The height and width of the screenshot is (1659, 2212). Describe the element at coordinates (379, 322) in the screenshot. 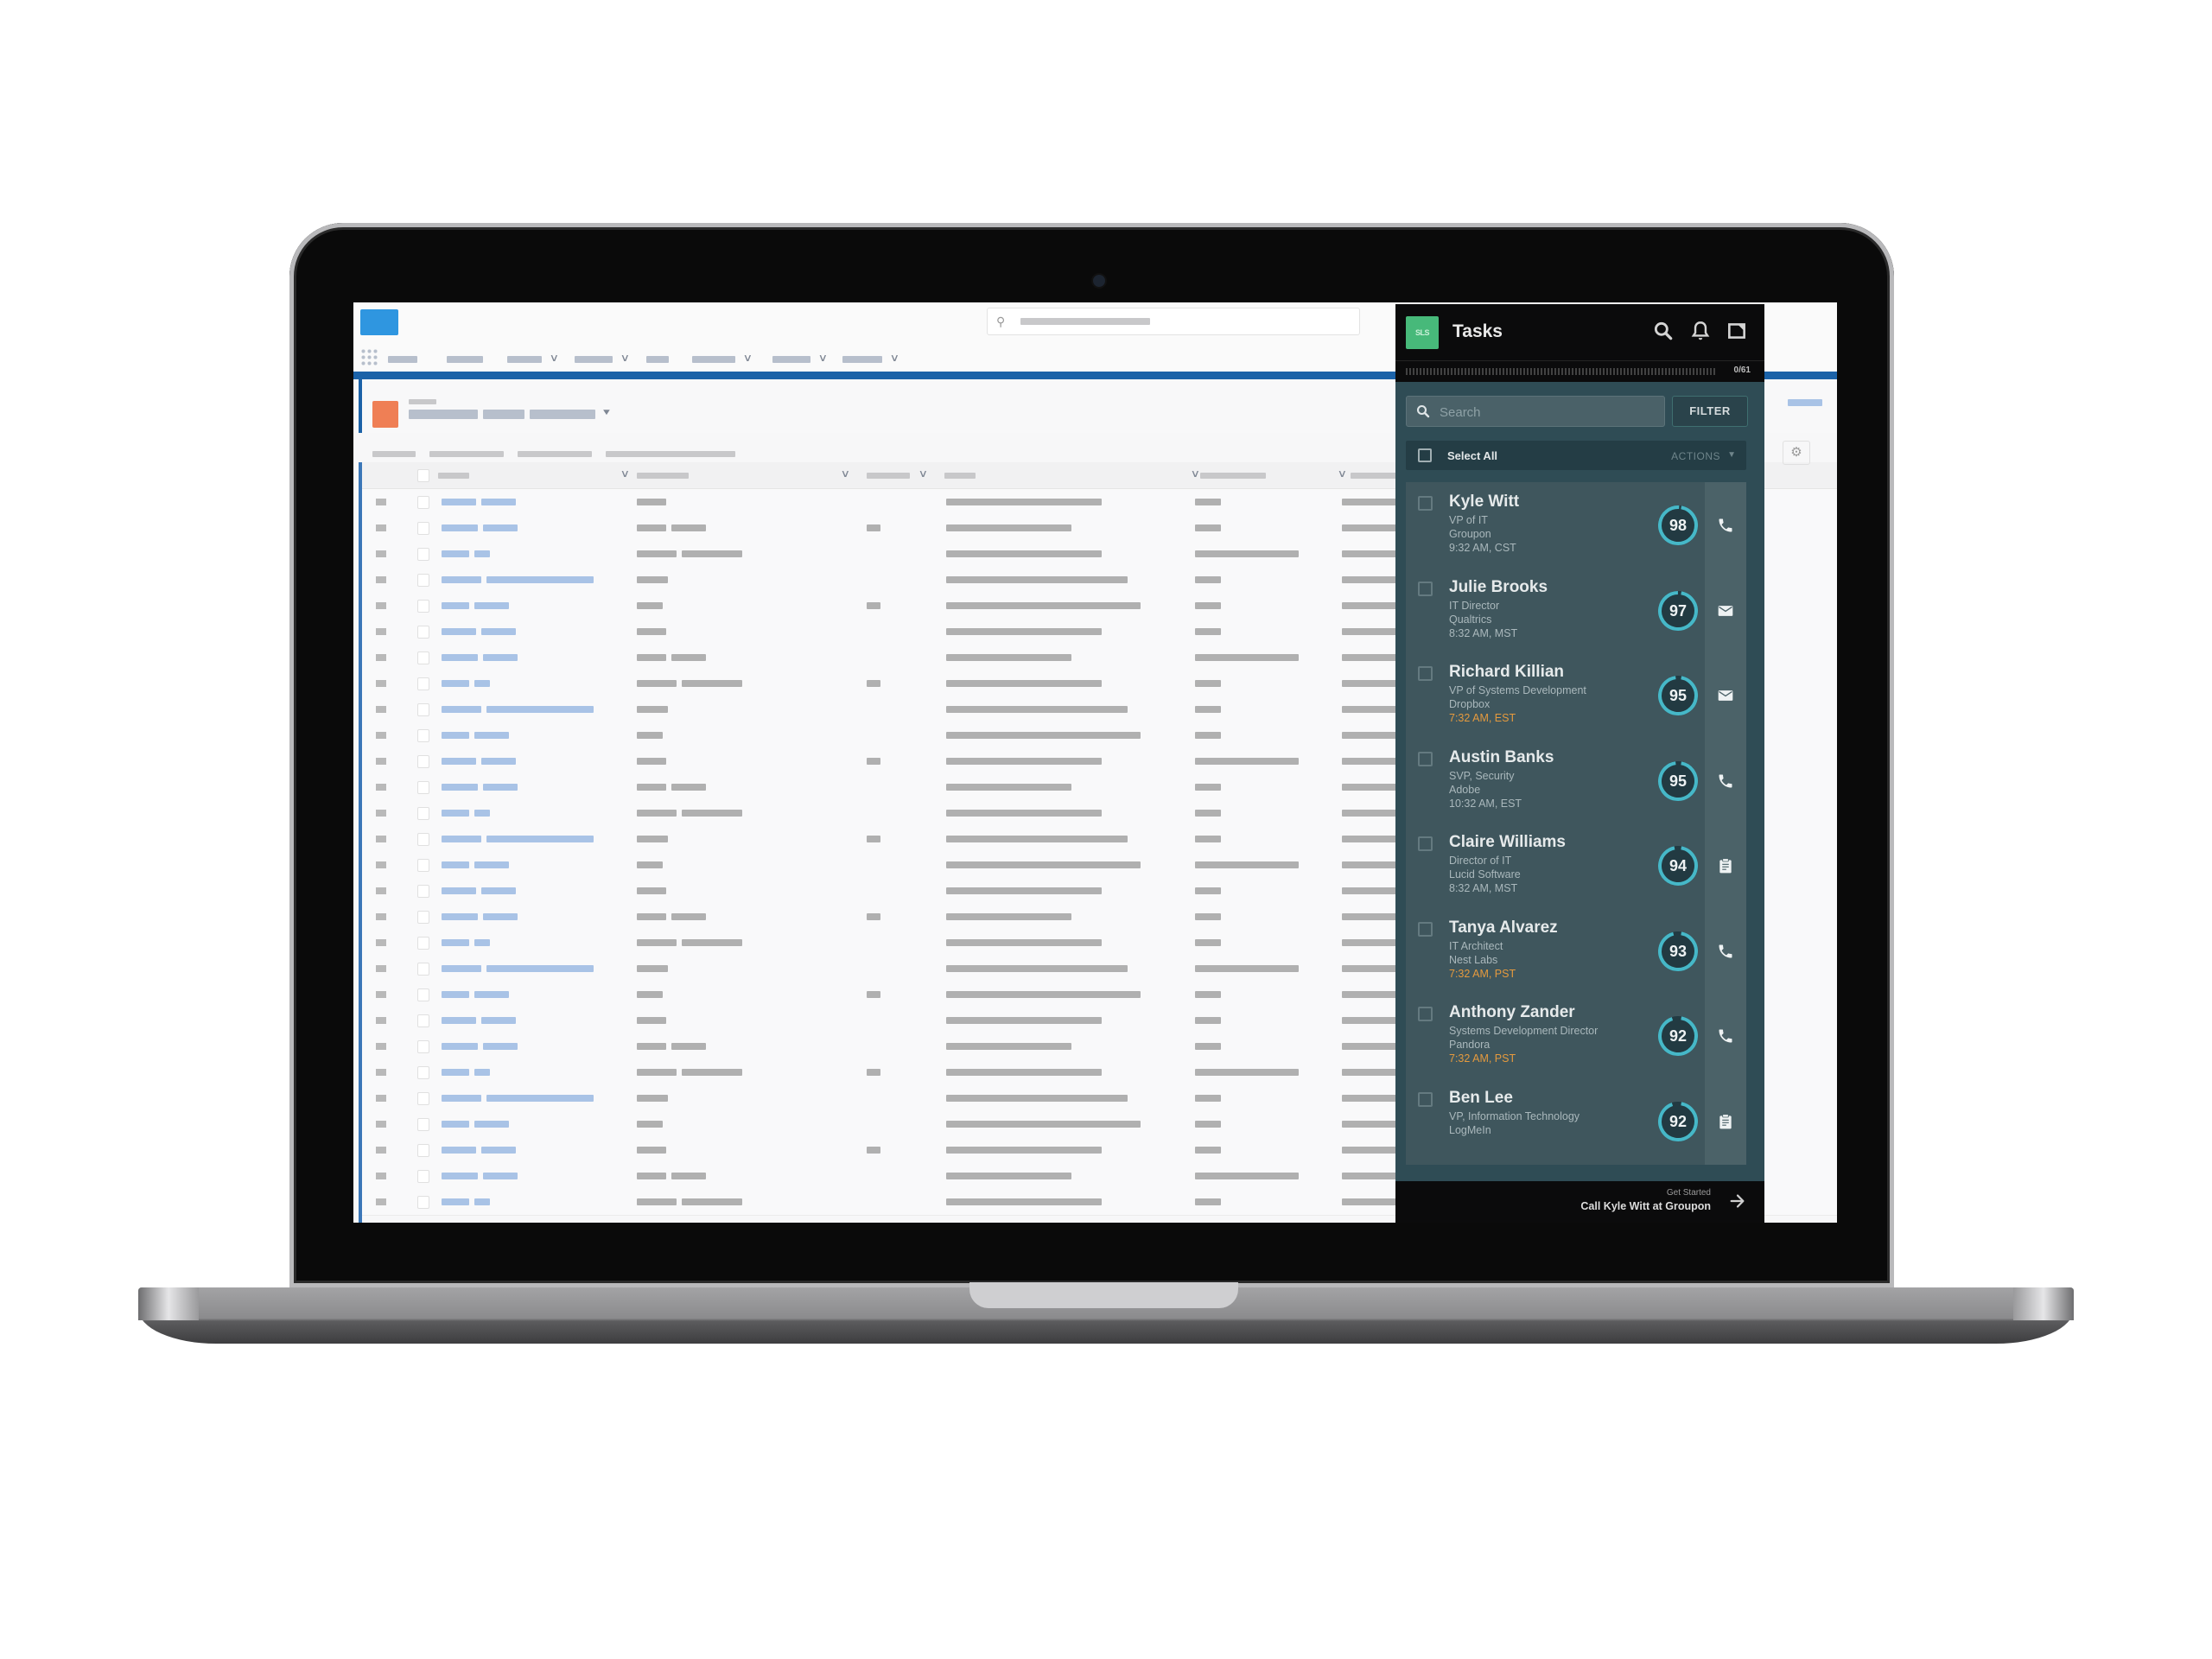

I see `crm-logo` at that location.